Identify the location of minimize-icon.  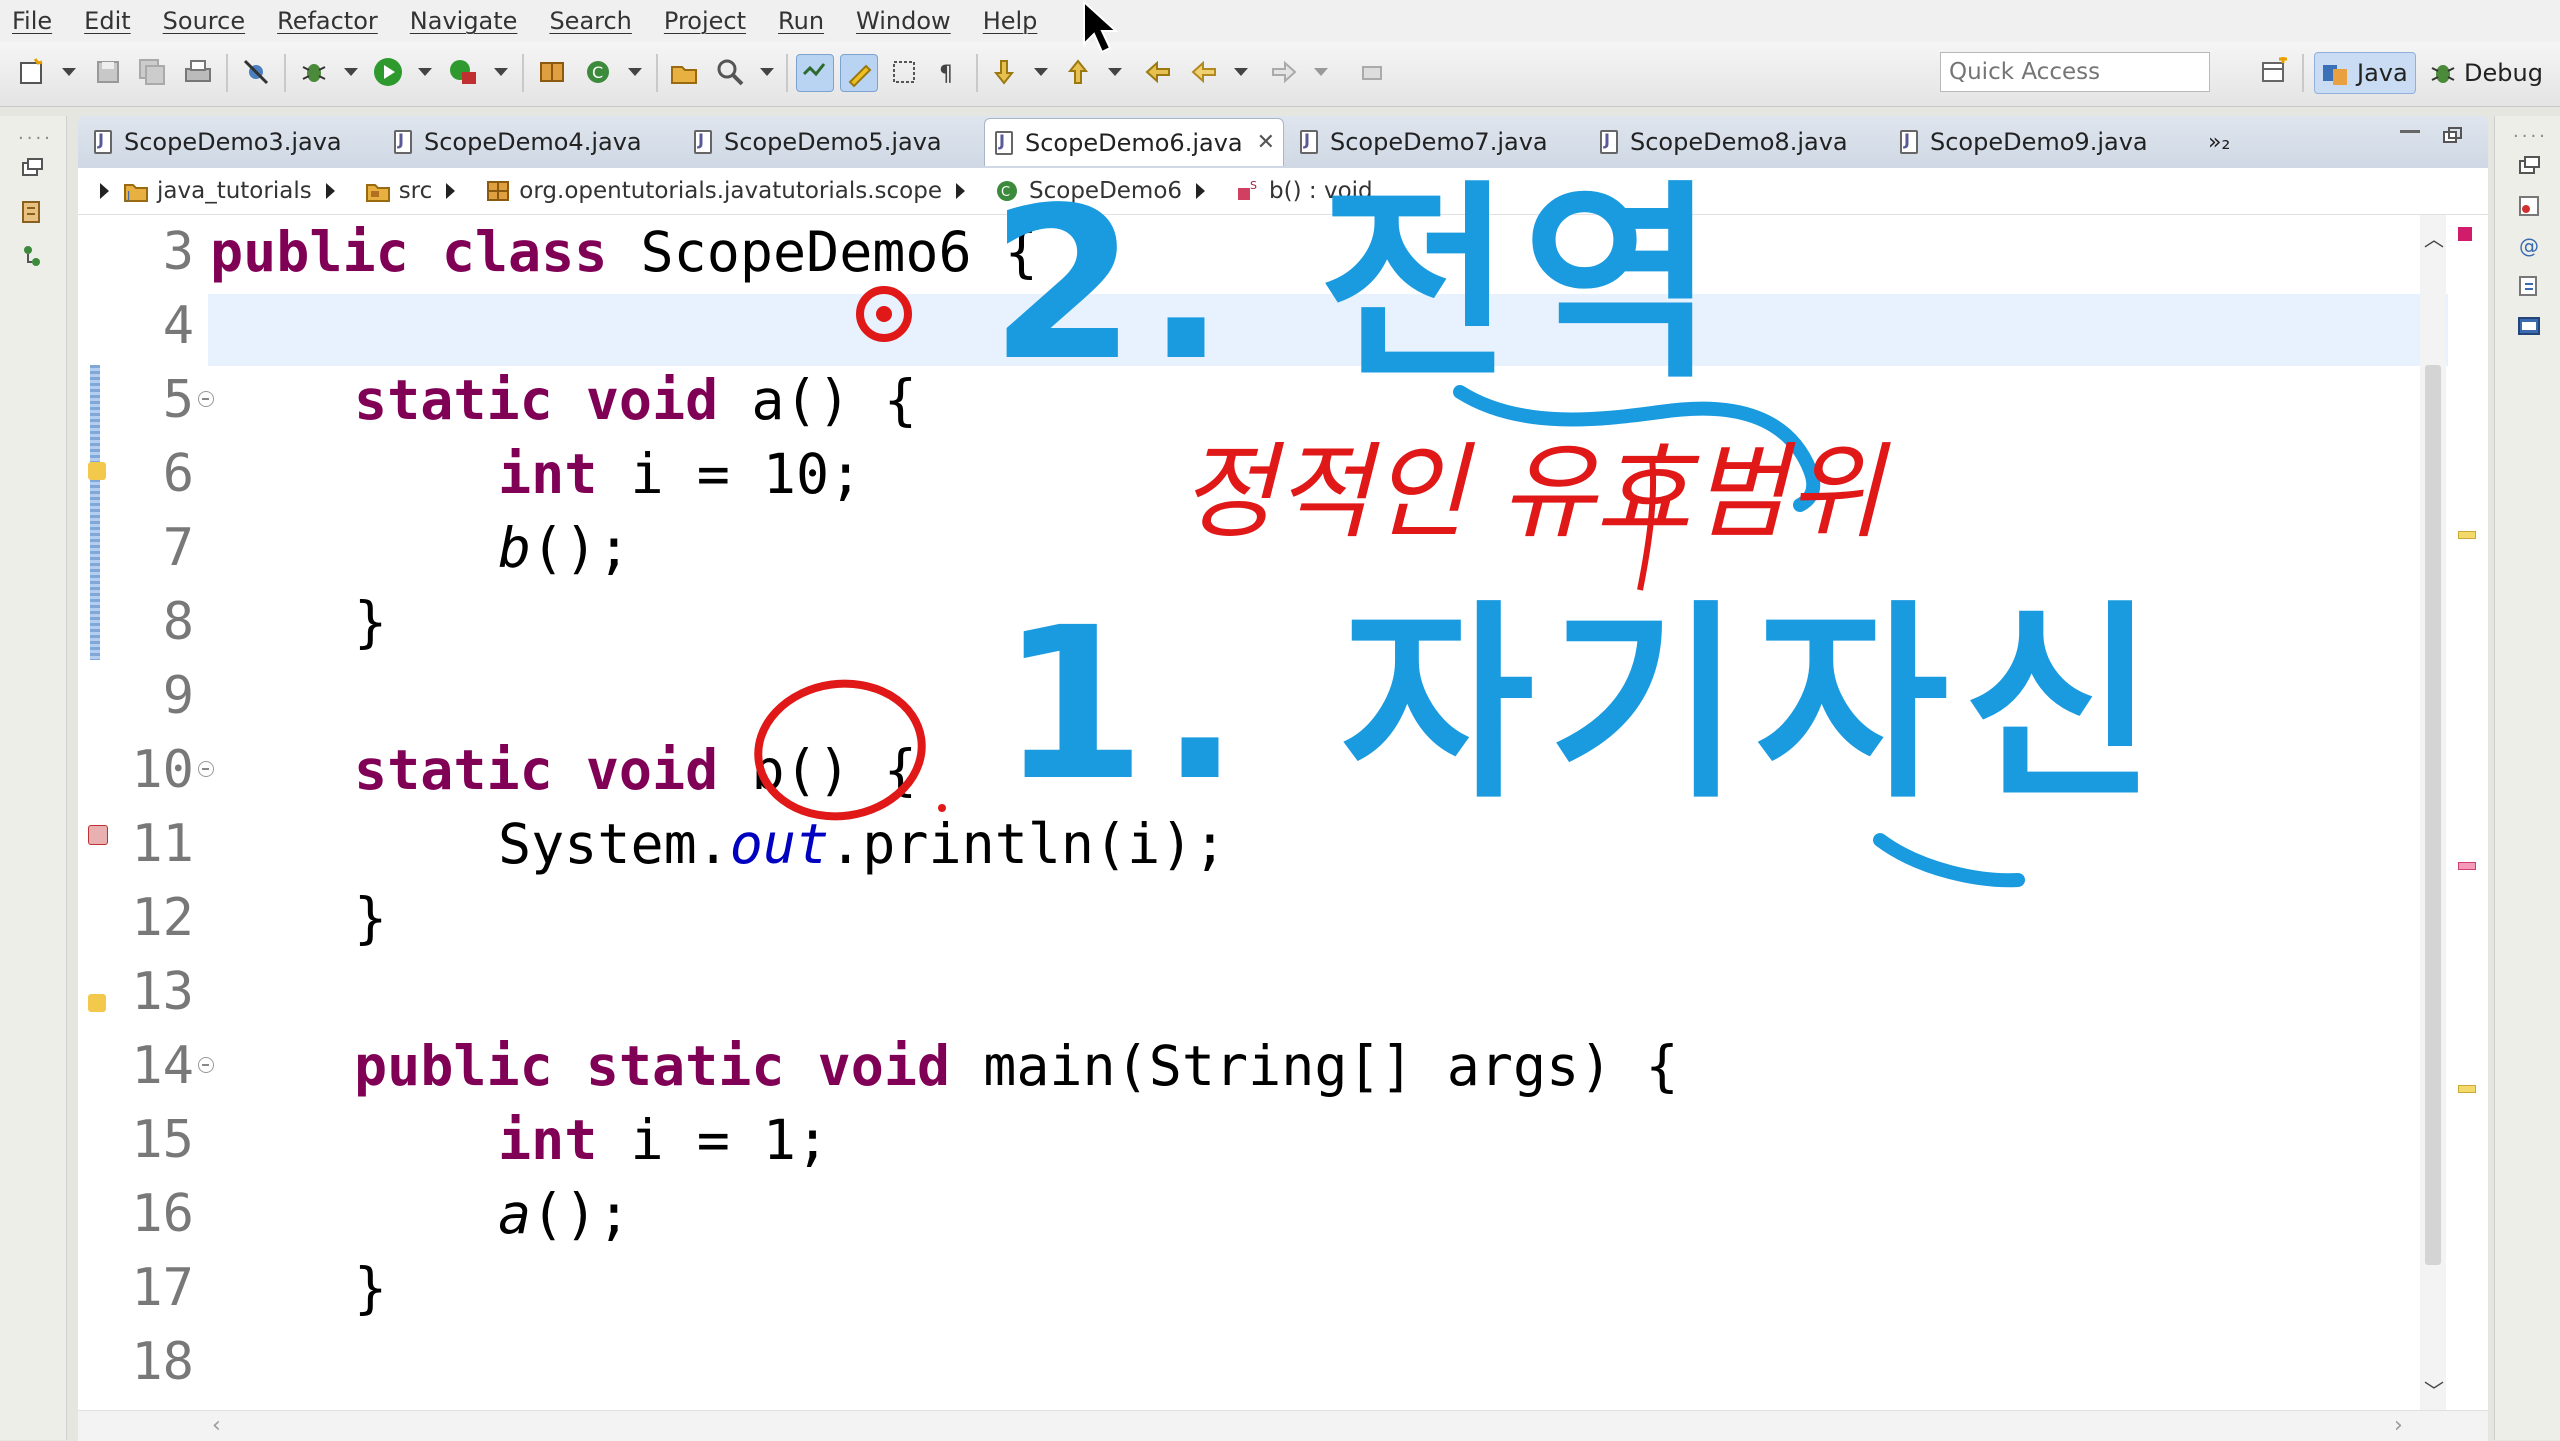
(2410, 131).